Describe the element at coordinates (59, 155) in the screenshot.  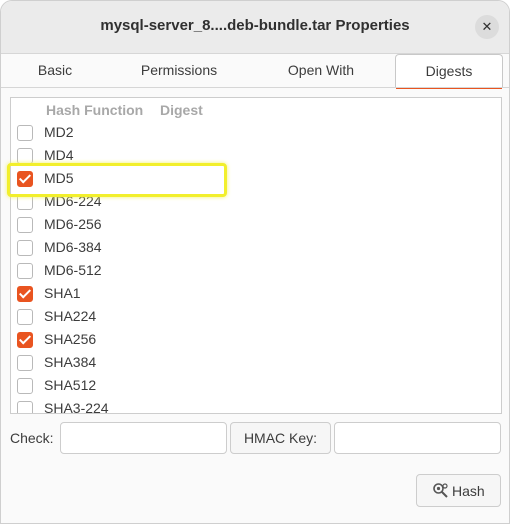
I see `digest-name: MD4` at that location.